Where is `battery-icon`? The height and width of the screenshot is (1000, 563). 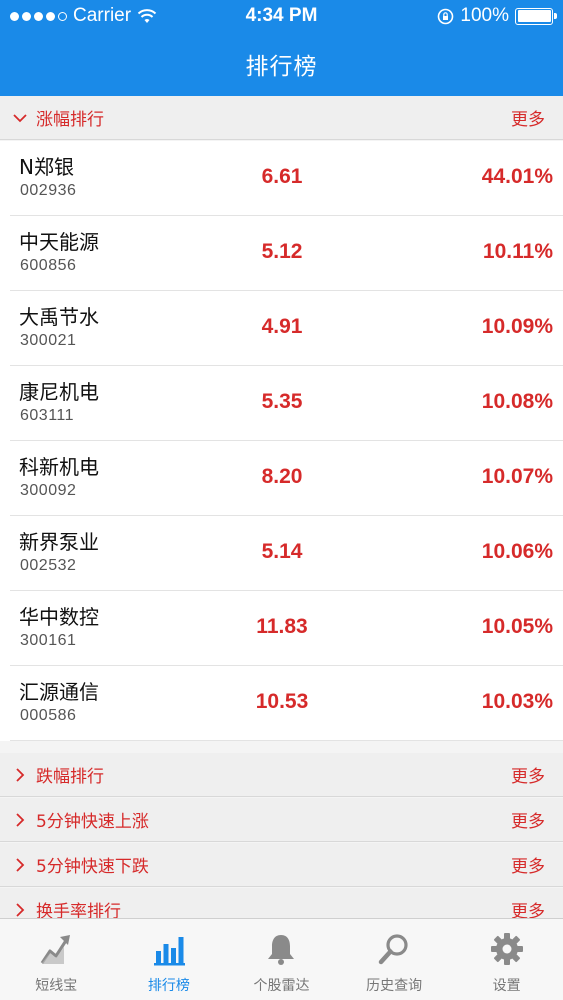
battery-icon is located at coordinates (536, 16).